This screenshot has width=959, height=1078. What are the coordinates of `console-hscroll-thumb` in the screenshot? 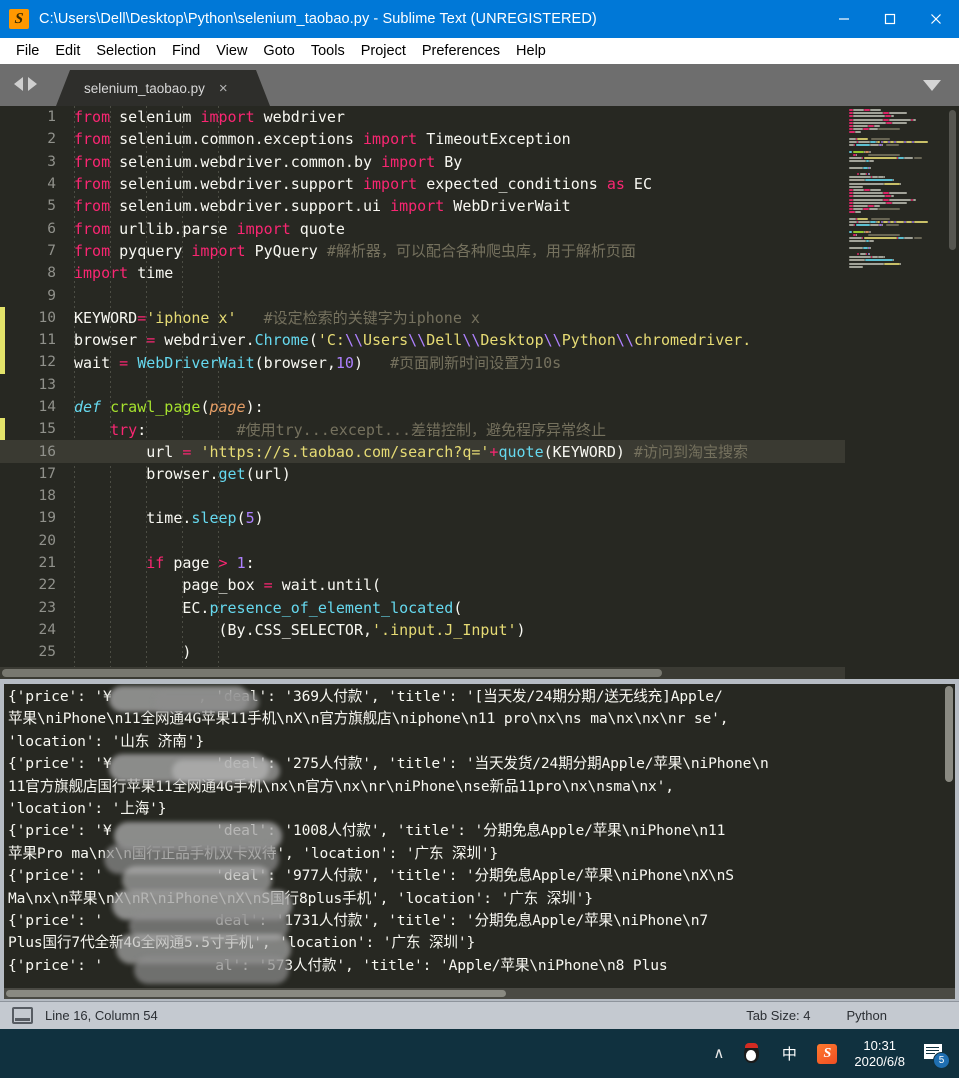 It's located at (256, 993).